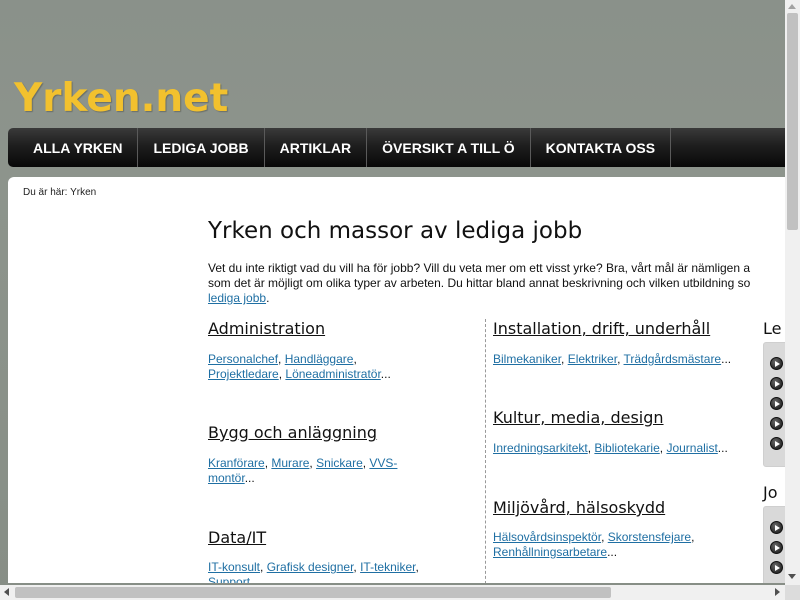 Image resolution: width=800 pixels, height=600 pixels. What do you see at coordinates (290, 463) in the screenshot?
I see `job-link: Murare` at bounding box center [290, 463].